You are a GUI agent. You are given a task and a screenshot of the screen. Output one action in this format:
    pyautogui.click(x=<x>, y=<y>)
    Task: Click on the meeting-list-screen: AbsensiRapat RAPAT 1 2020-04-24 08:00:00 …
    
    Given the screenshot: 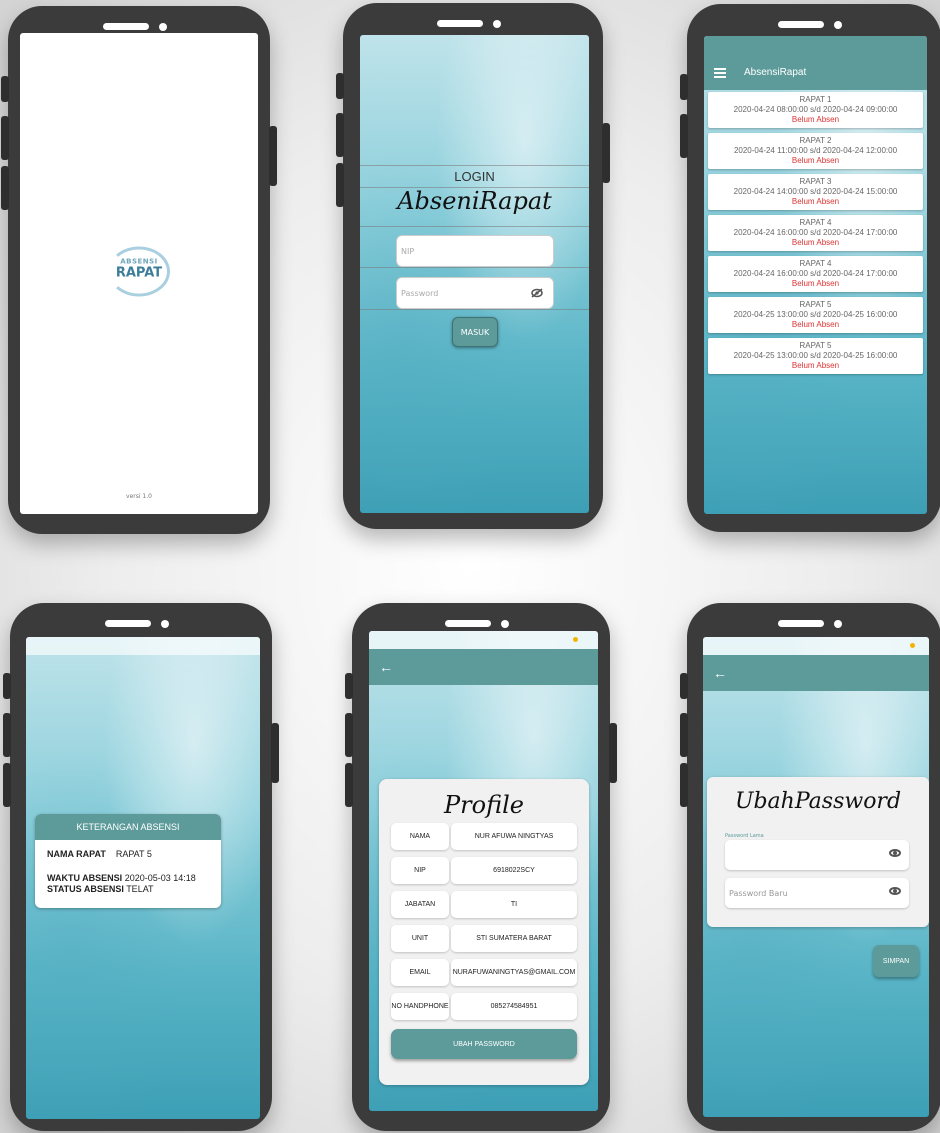 What is the action you would take?
    pyautogui.click(x=815, y=275)
    